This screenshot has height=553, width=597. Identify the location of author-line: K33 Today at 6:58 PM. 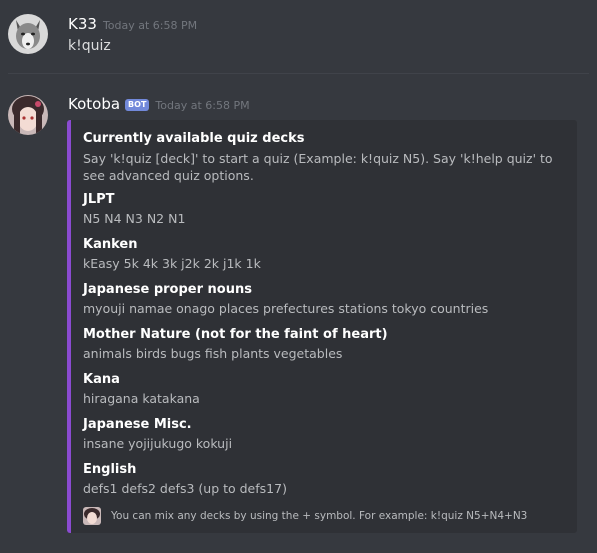
(132, 24).